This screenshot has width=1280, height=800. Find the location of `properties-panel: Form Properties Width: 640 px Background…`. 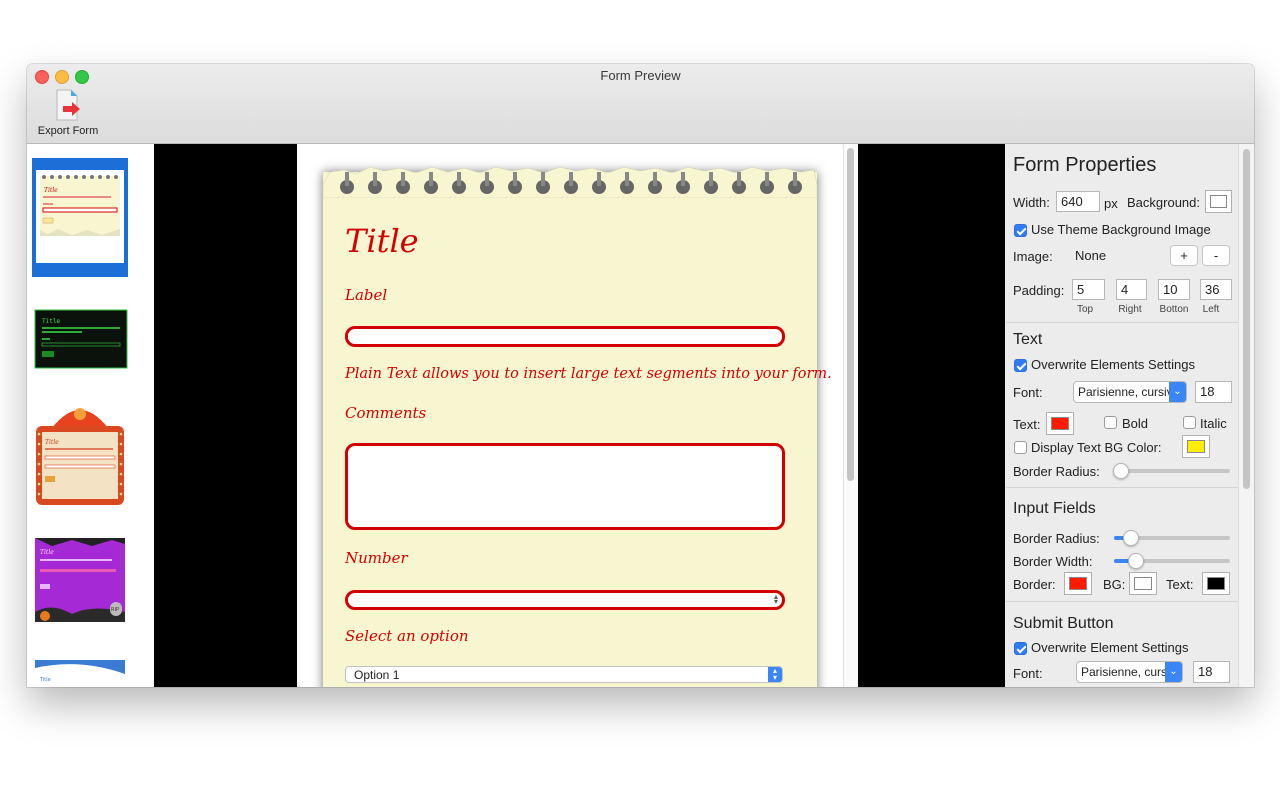

properties-panel: Form Properties Width: 640 px Background… is located at coordinates (1122, 415).